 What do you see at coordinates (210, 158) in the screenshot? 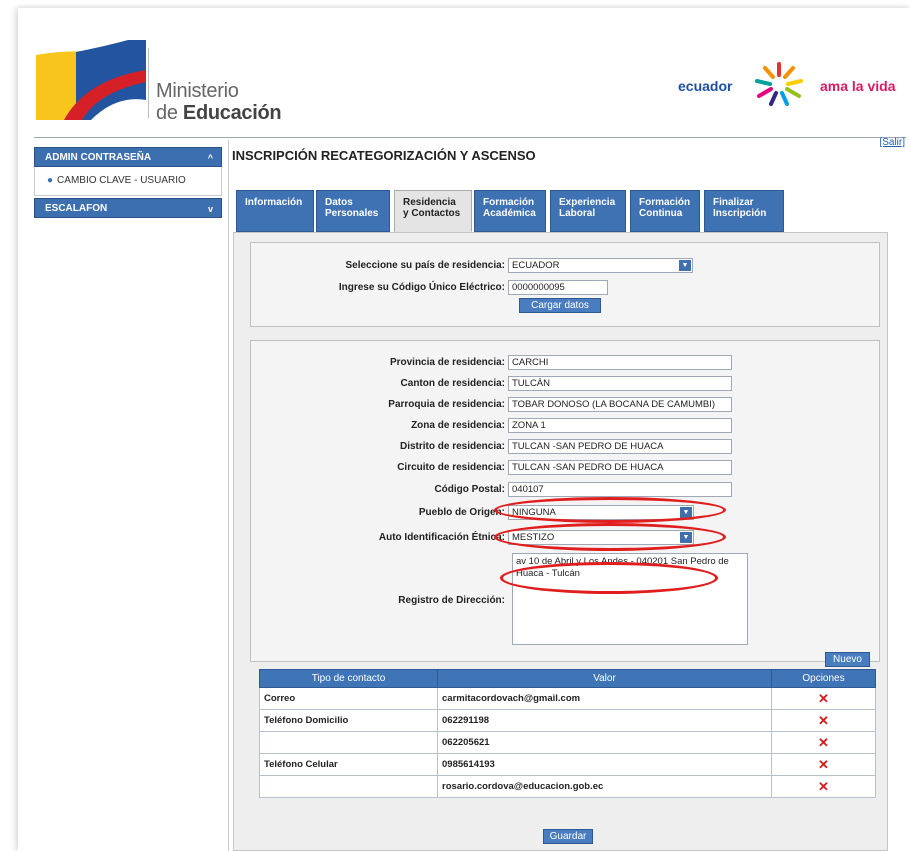
I see `chevron-up-icon: ^` at bounding box center [210, 158].